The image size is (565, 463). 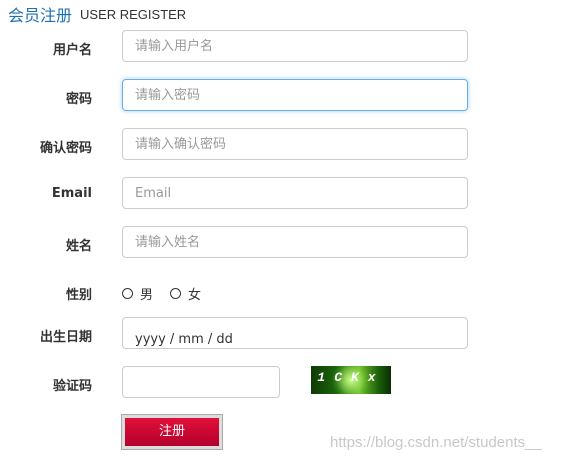 What do you see at coordinates (295, 333) in the screenshot?
I see `birthday-date-input: yyyy / mm / dd` at bounding box center [295, 333].